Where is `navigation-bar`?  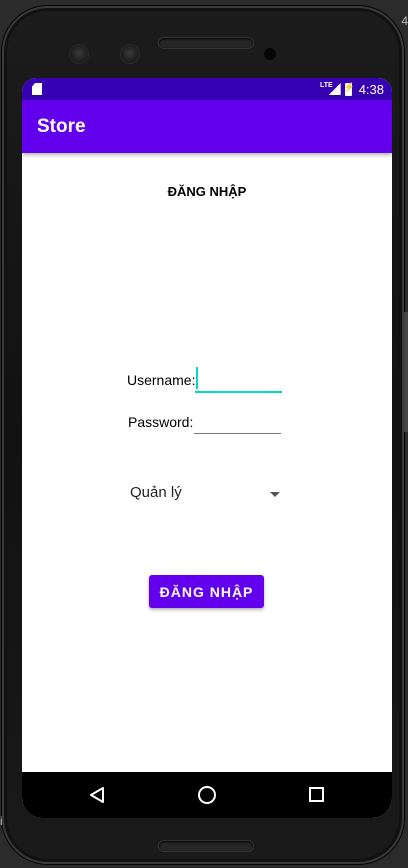
navigation-bar is located at coordinates (207, 795).